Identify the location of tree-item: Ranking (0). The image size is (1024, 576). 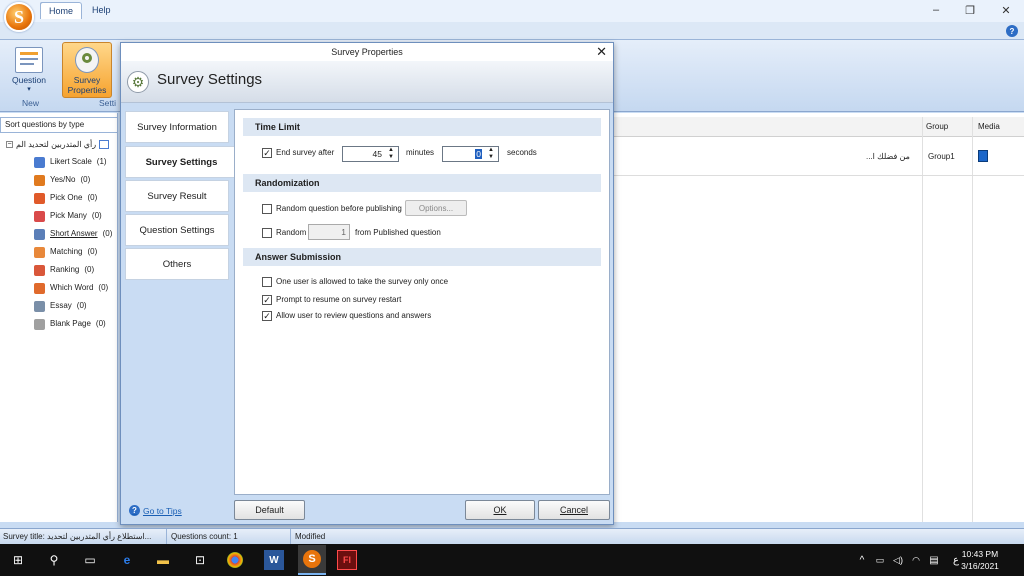
(64, 270).